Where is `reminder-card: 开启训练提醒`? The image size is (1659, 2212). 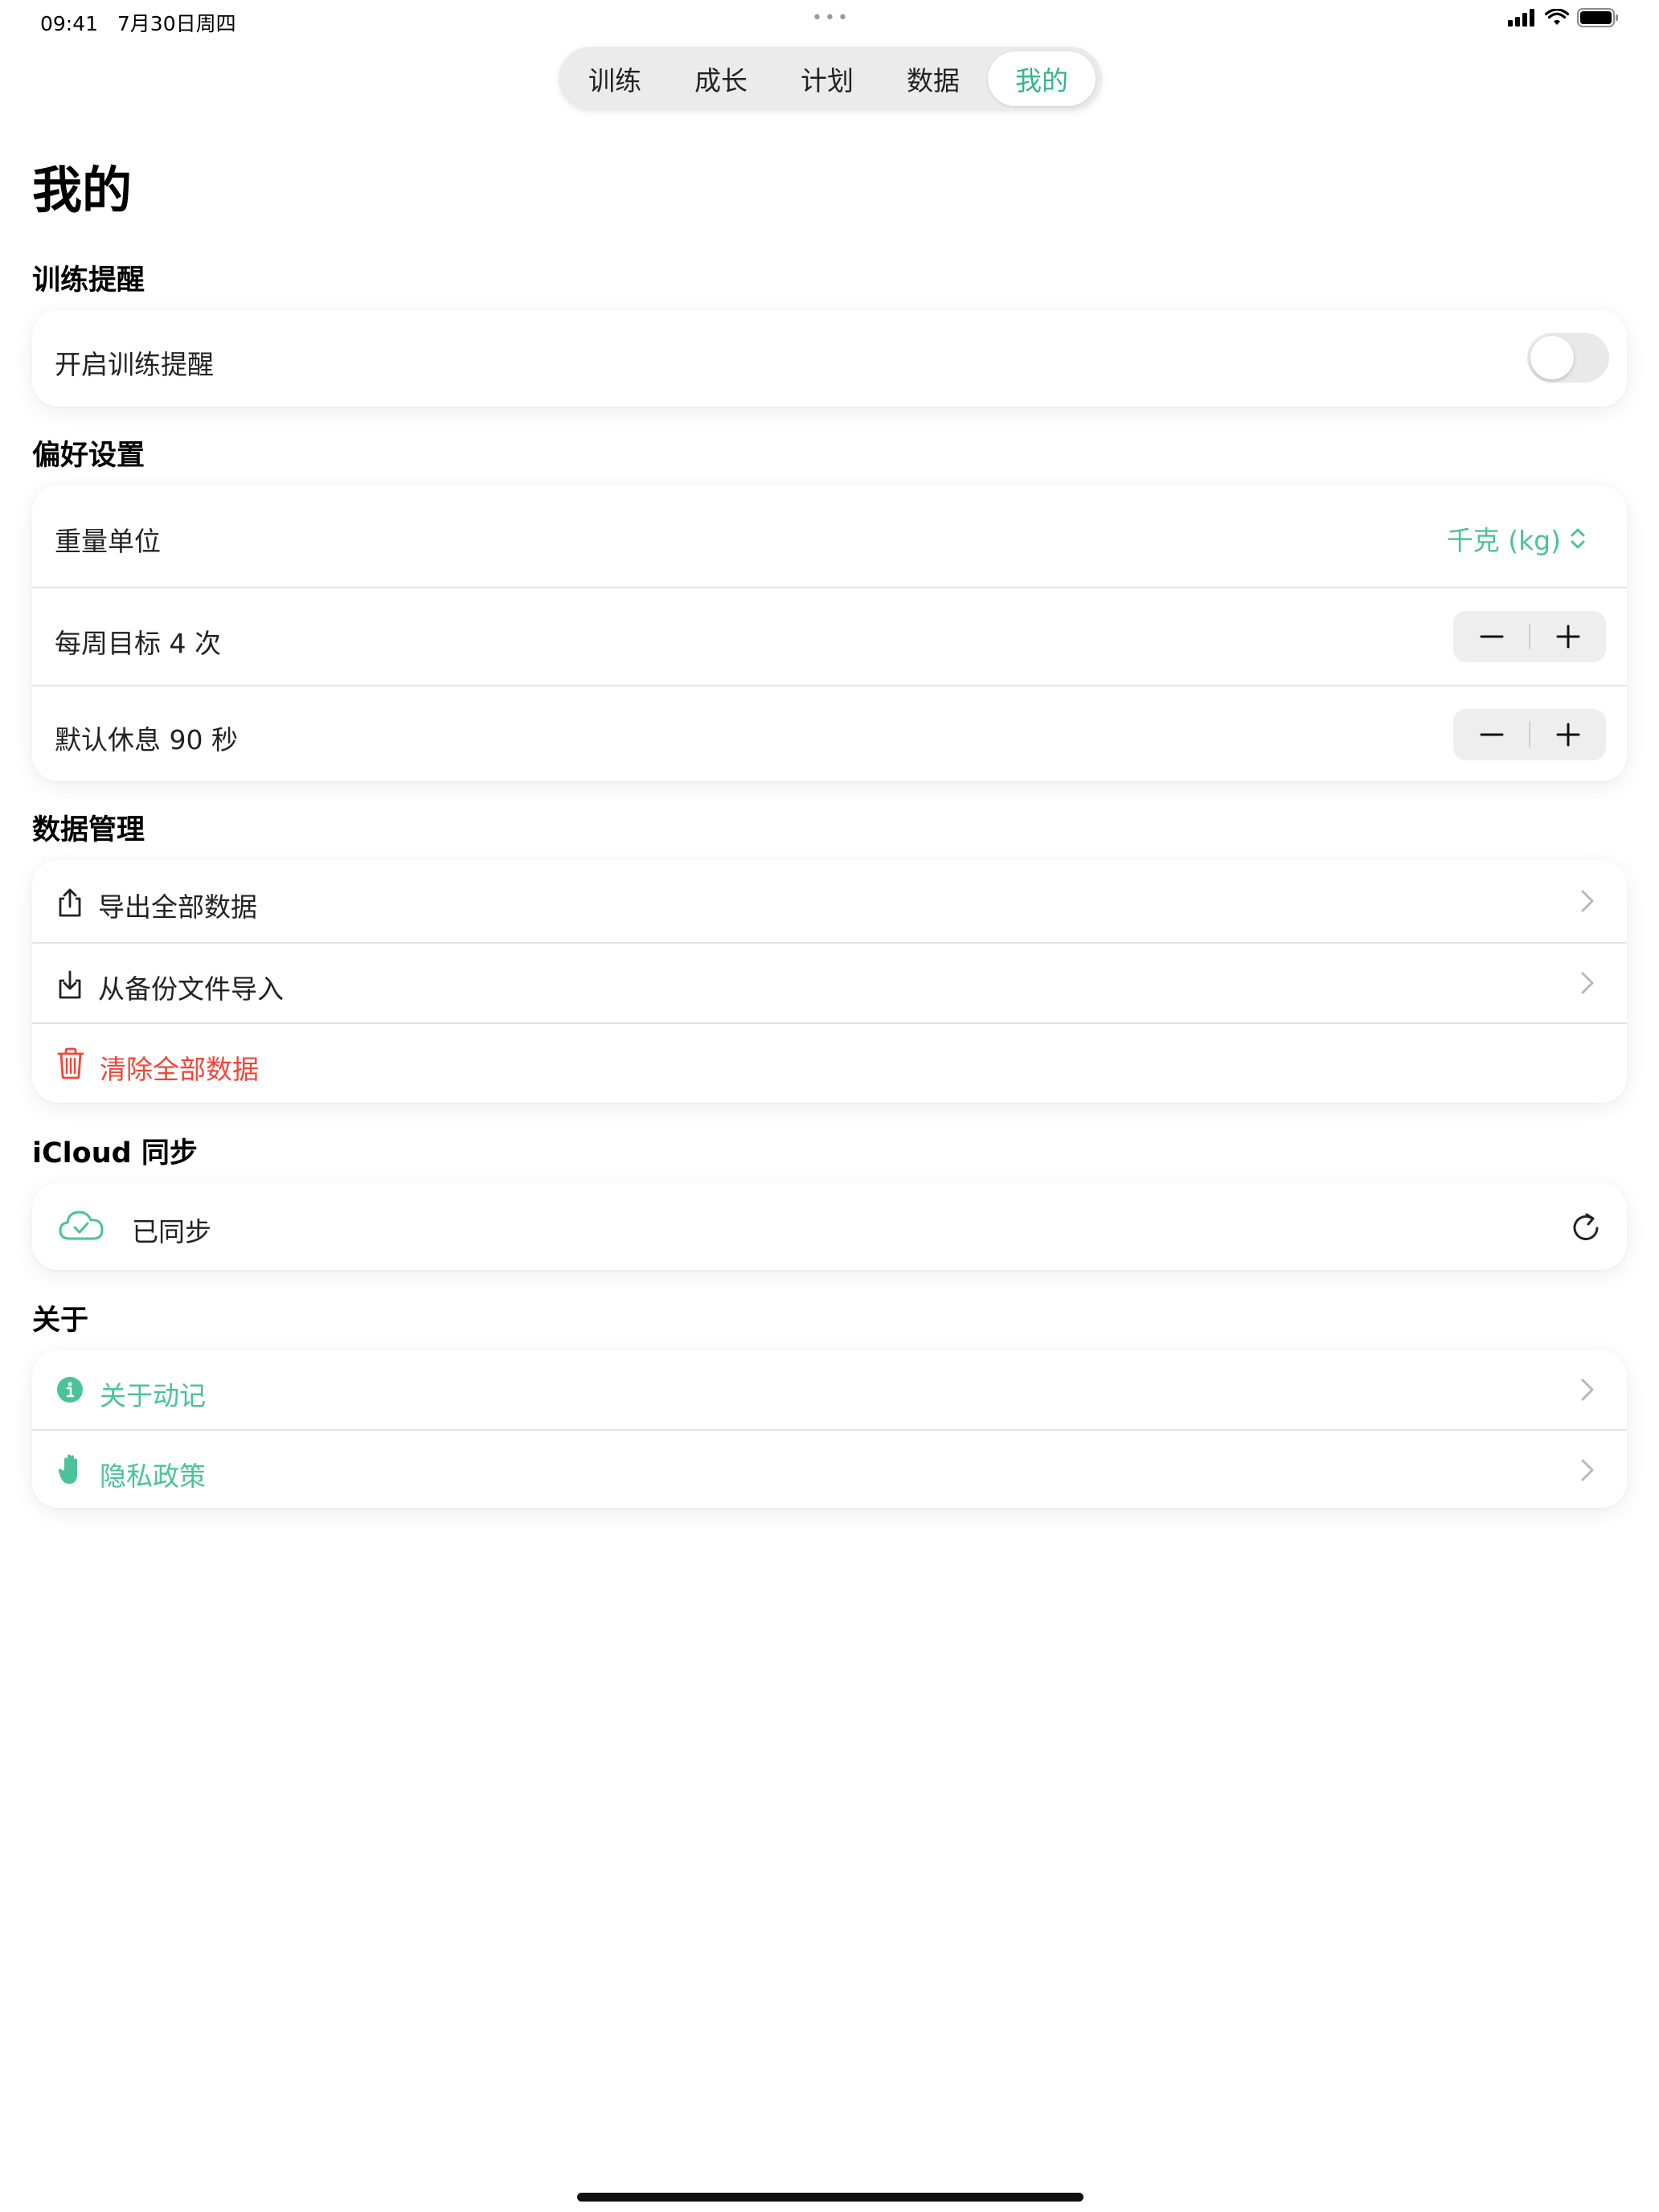
reminder-card: 开启训练提醒 is located at coordinates (829, 358).